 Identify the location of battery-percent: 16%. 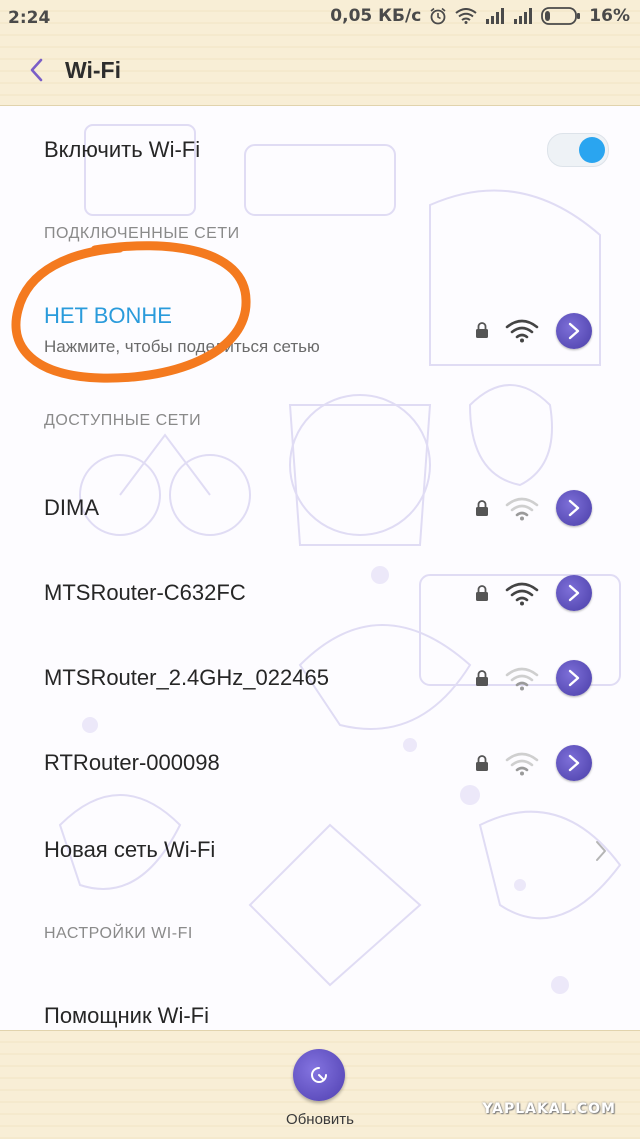
(609, 16).